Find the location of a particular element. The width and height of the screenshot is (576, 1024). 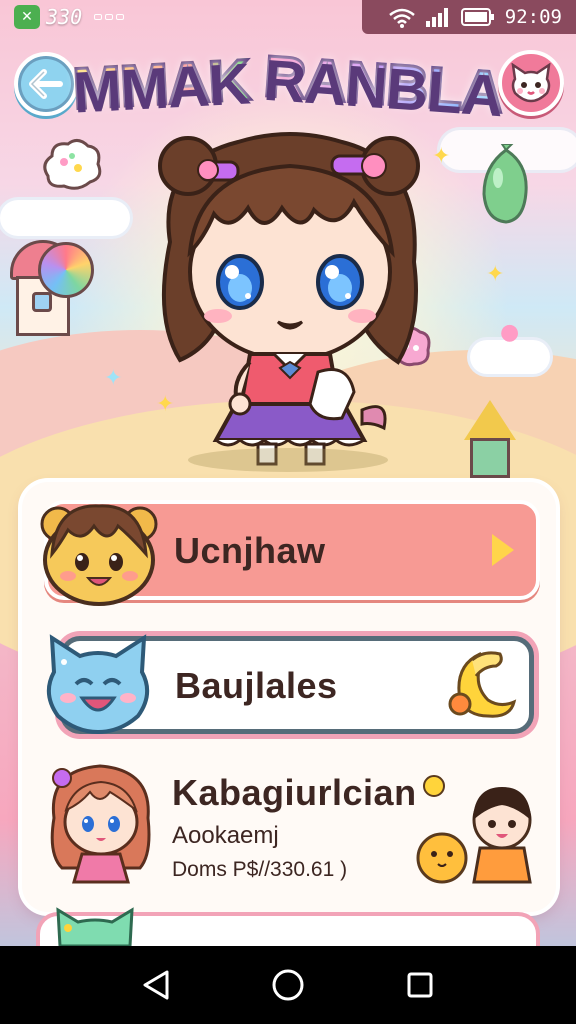

tower-decoration is located at coordinates (490, 440).